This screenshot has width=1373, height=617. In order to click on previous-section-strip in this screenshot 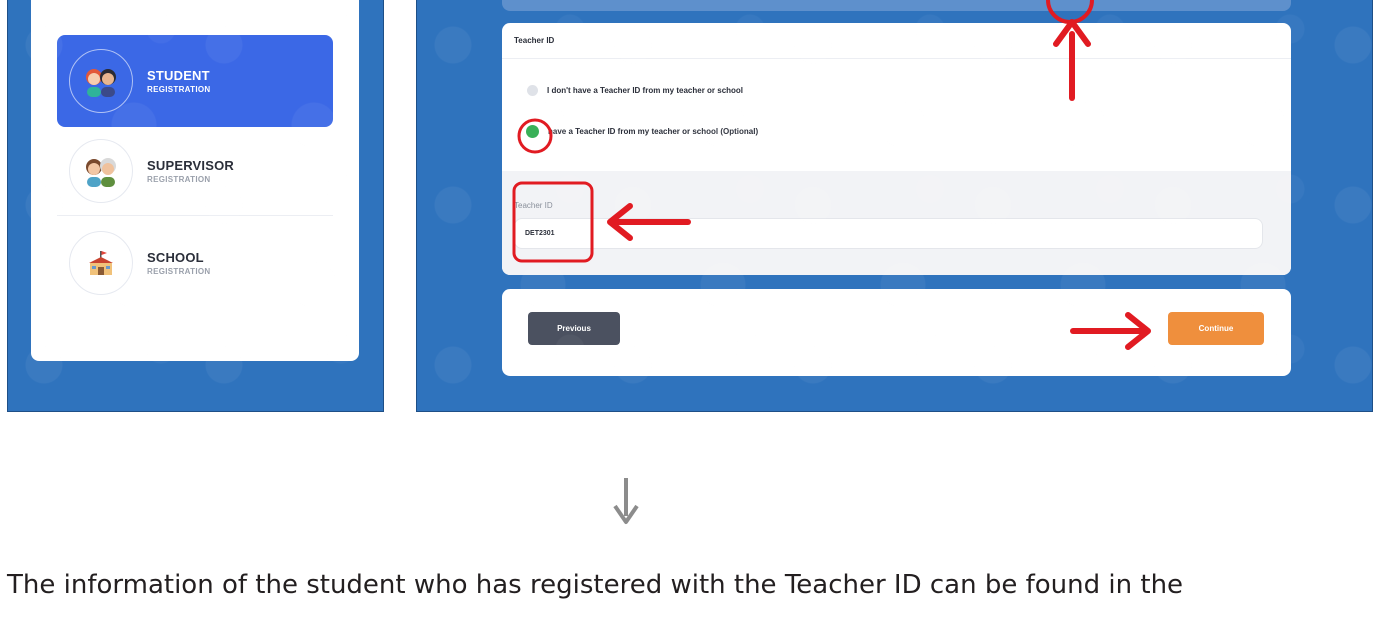, I will do `click(896, 5)`.